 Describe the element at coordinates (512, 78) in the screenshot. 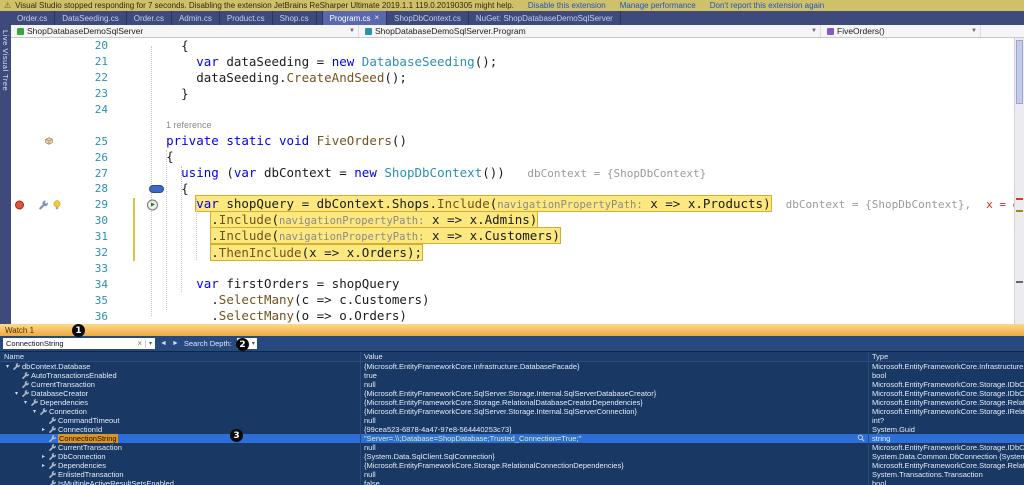

I see `code-line: 22 dataSeeding.CreateAndSeed();` at that location.